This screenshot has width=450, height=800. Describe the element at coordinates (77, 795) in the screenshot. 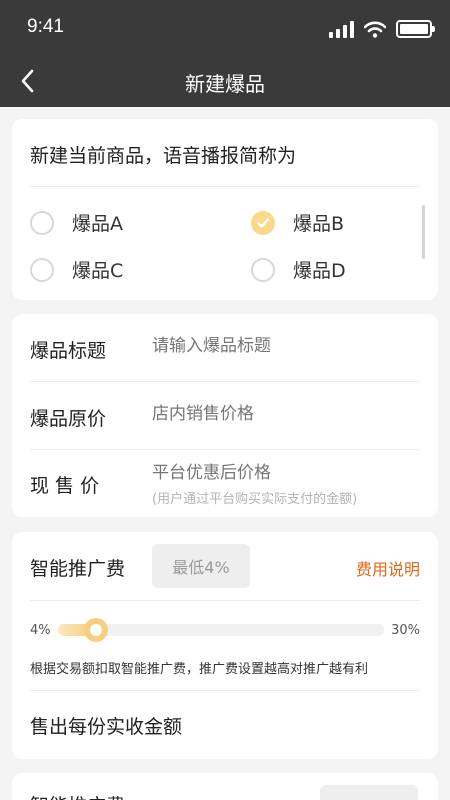

I see `next-section-label: 智能推广费` at that location.